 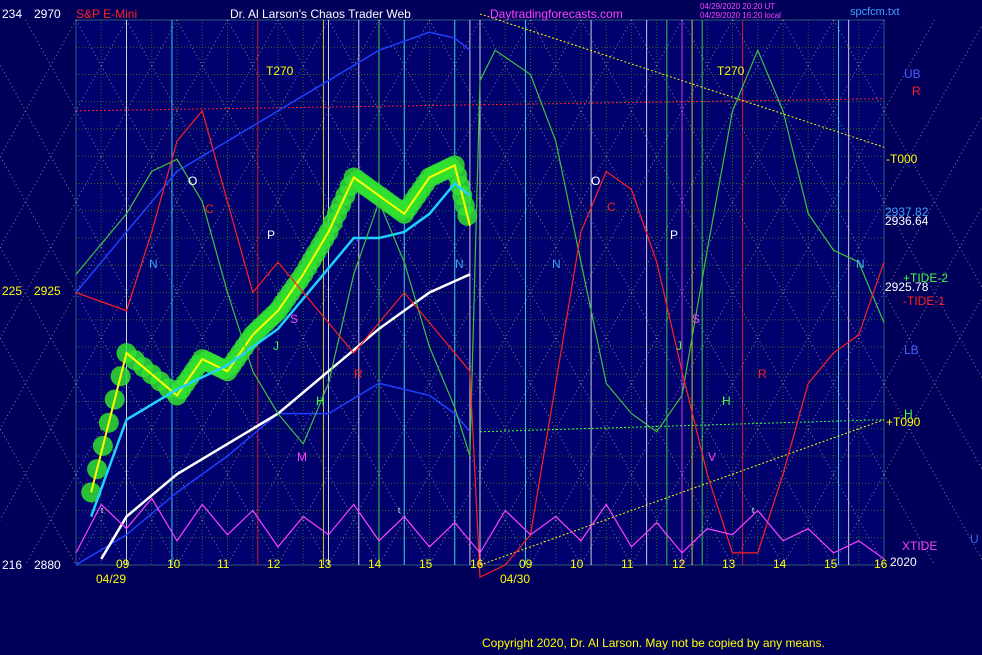 I want to click on label-lb: LB, so click(x=911, y=350).